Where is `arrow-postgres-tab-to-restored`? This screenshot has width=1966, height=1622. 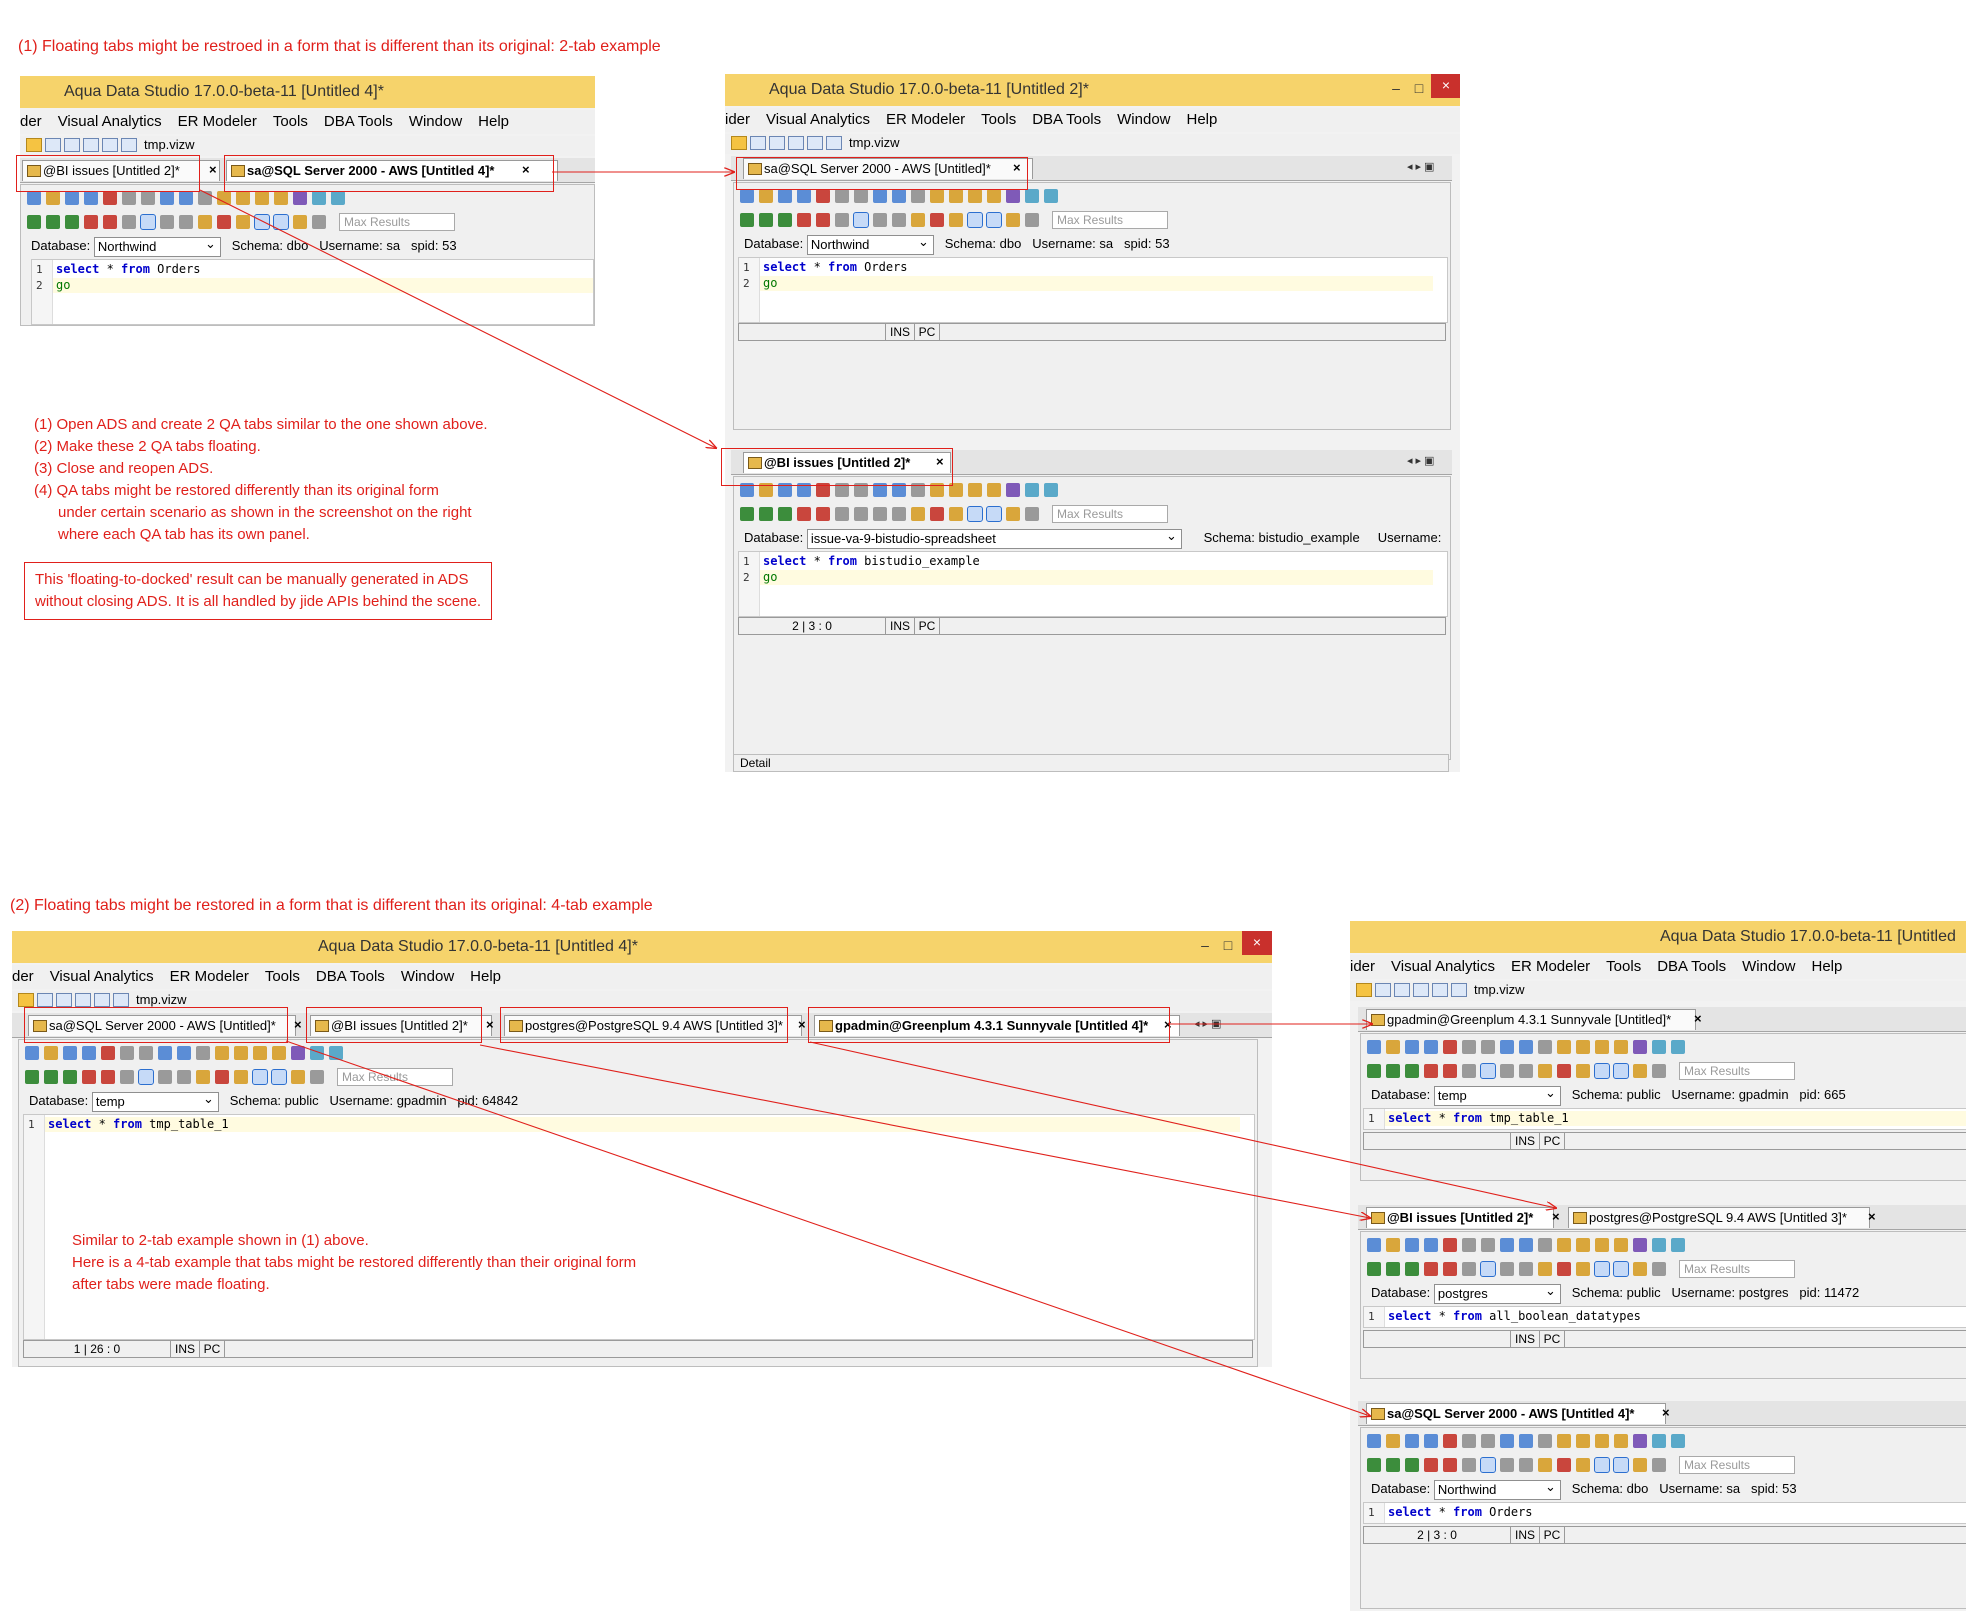 arrow-postgres-tab-to-restored is located at coordinates (1182, 1124).